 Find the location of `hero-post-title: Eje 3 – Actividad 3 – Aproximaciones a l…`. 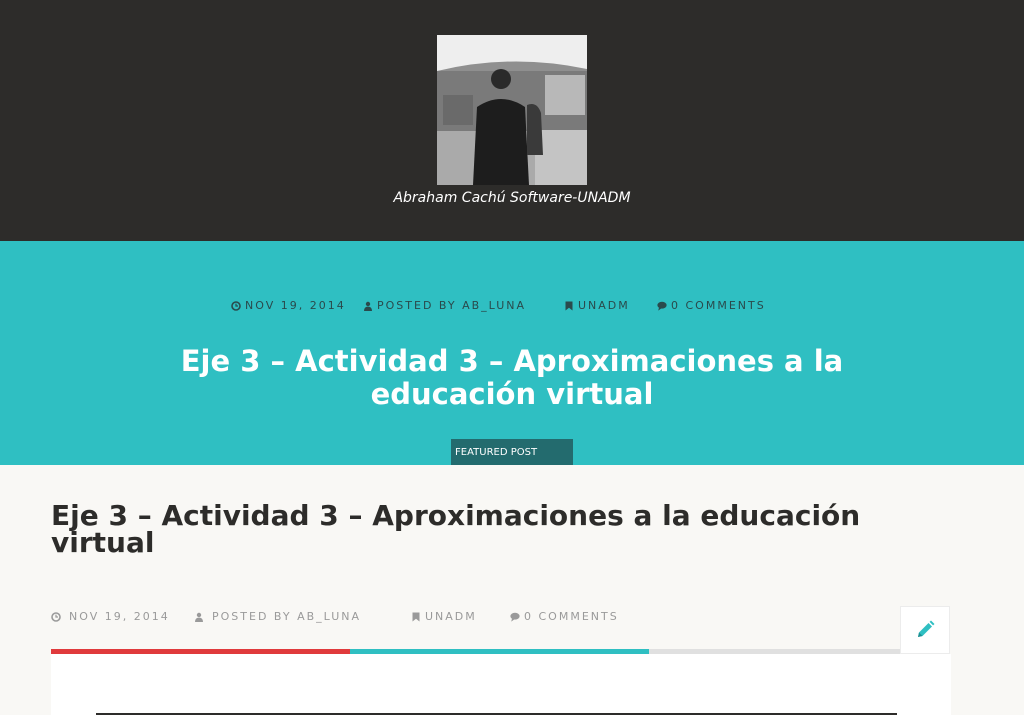

hero-post-title: Eje 3 – Actividad 3 – Aproximaciones a l… is located at coordinates (512, 378).